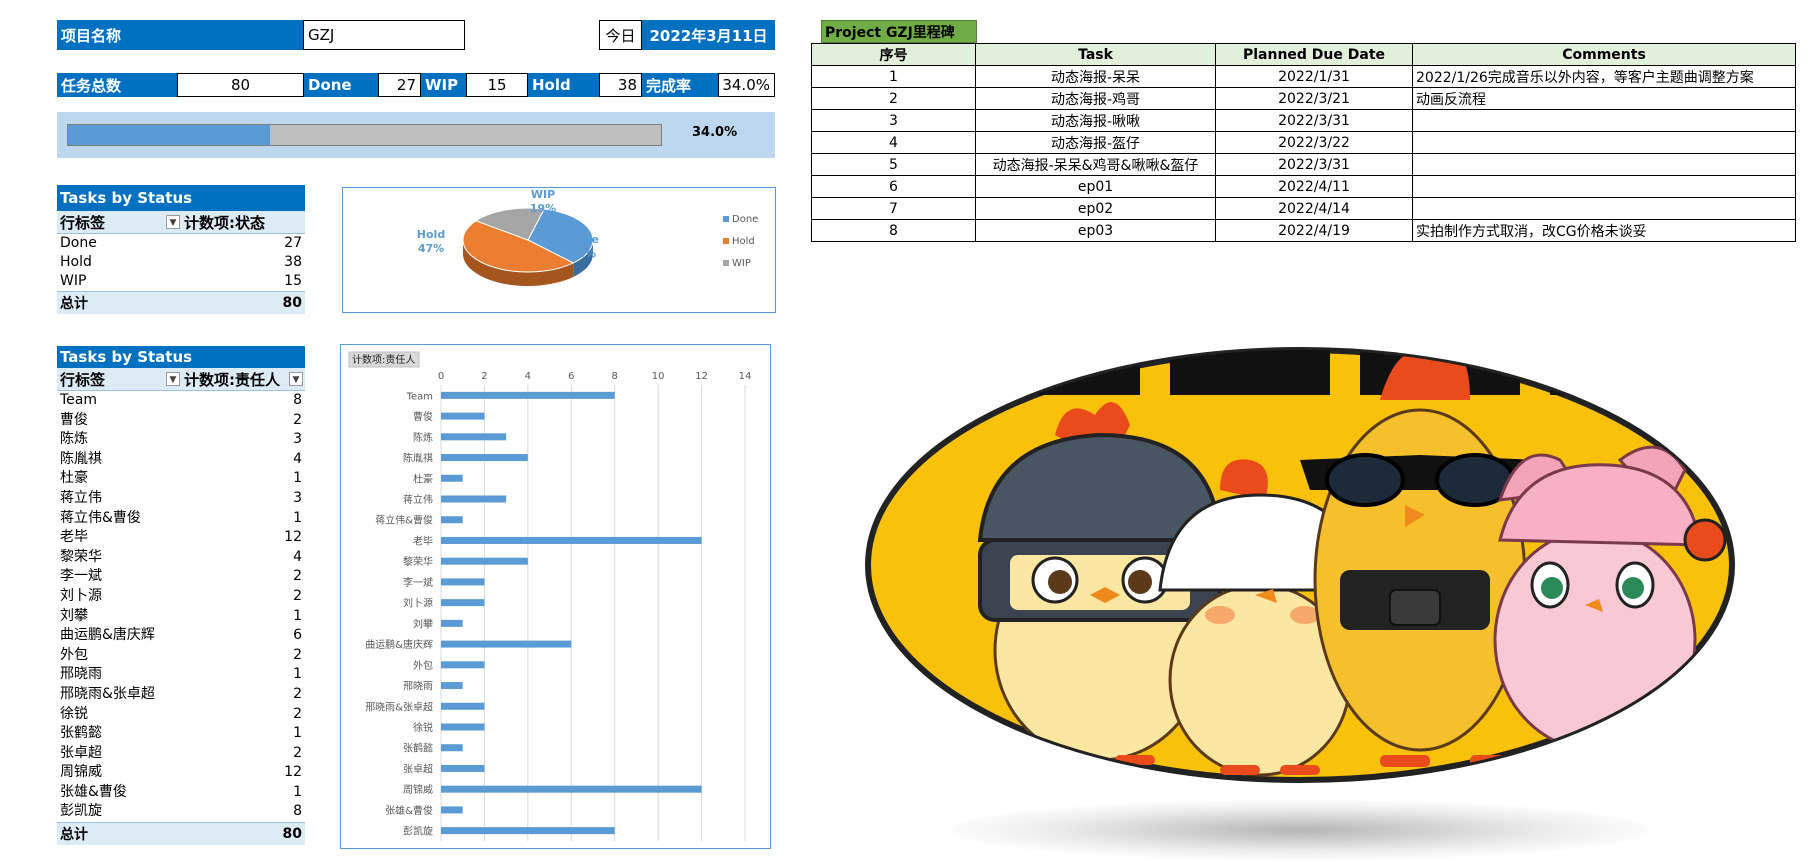 The image size is (1816, 862). Describe the element at coordinates (181, 262) in the screenshot. I see `status-row: Hold 38` at that location.